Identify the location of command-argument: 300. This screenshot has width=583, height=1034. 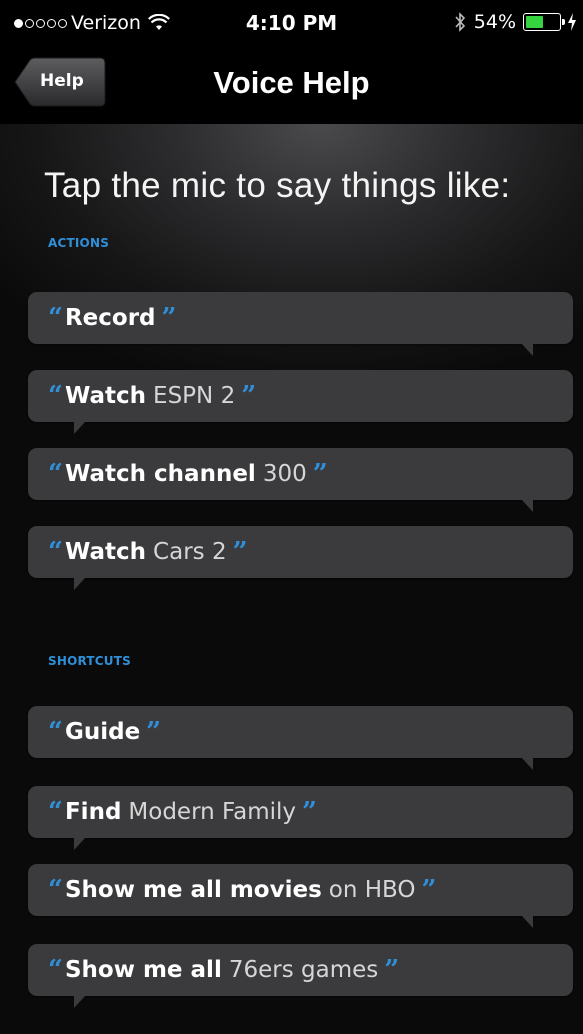
(284, 474).